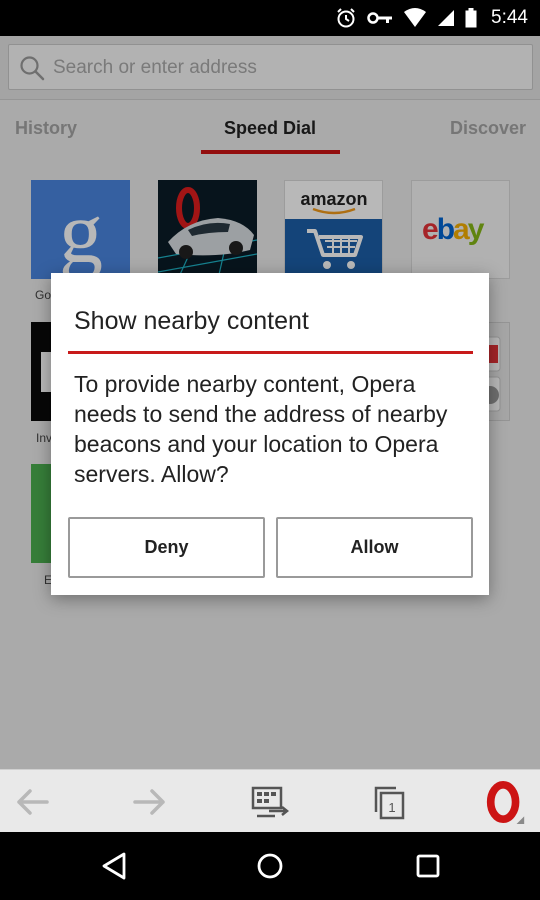 This screenshot has width=540, height=900. I want to click on nav-recents-icon, so click(428, 866).